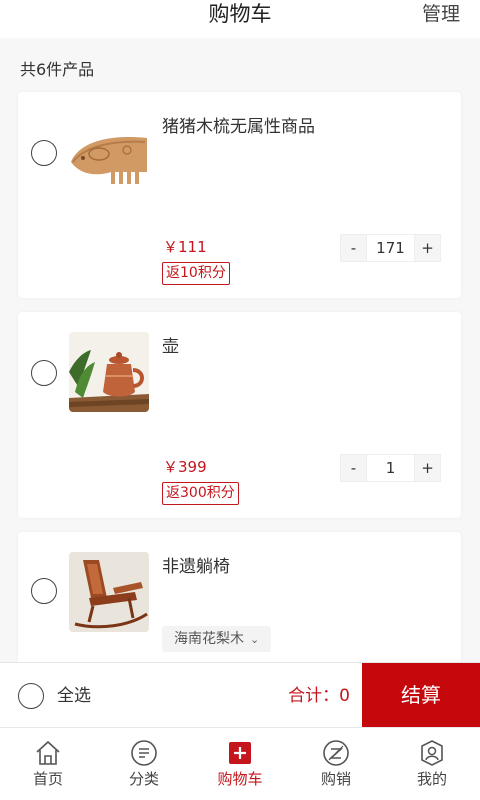  Describe the element at coordinates (240, 779) in the screenshot. I see `tab-label: 购物车` at that location.